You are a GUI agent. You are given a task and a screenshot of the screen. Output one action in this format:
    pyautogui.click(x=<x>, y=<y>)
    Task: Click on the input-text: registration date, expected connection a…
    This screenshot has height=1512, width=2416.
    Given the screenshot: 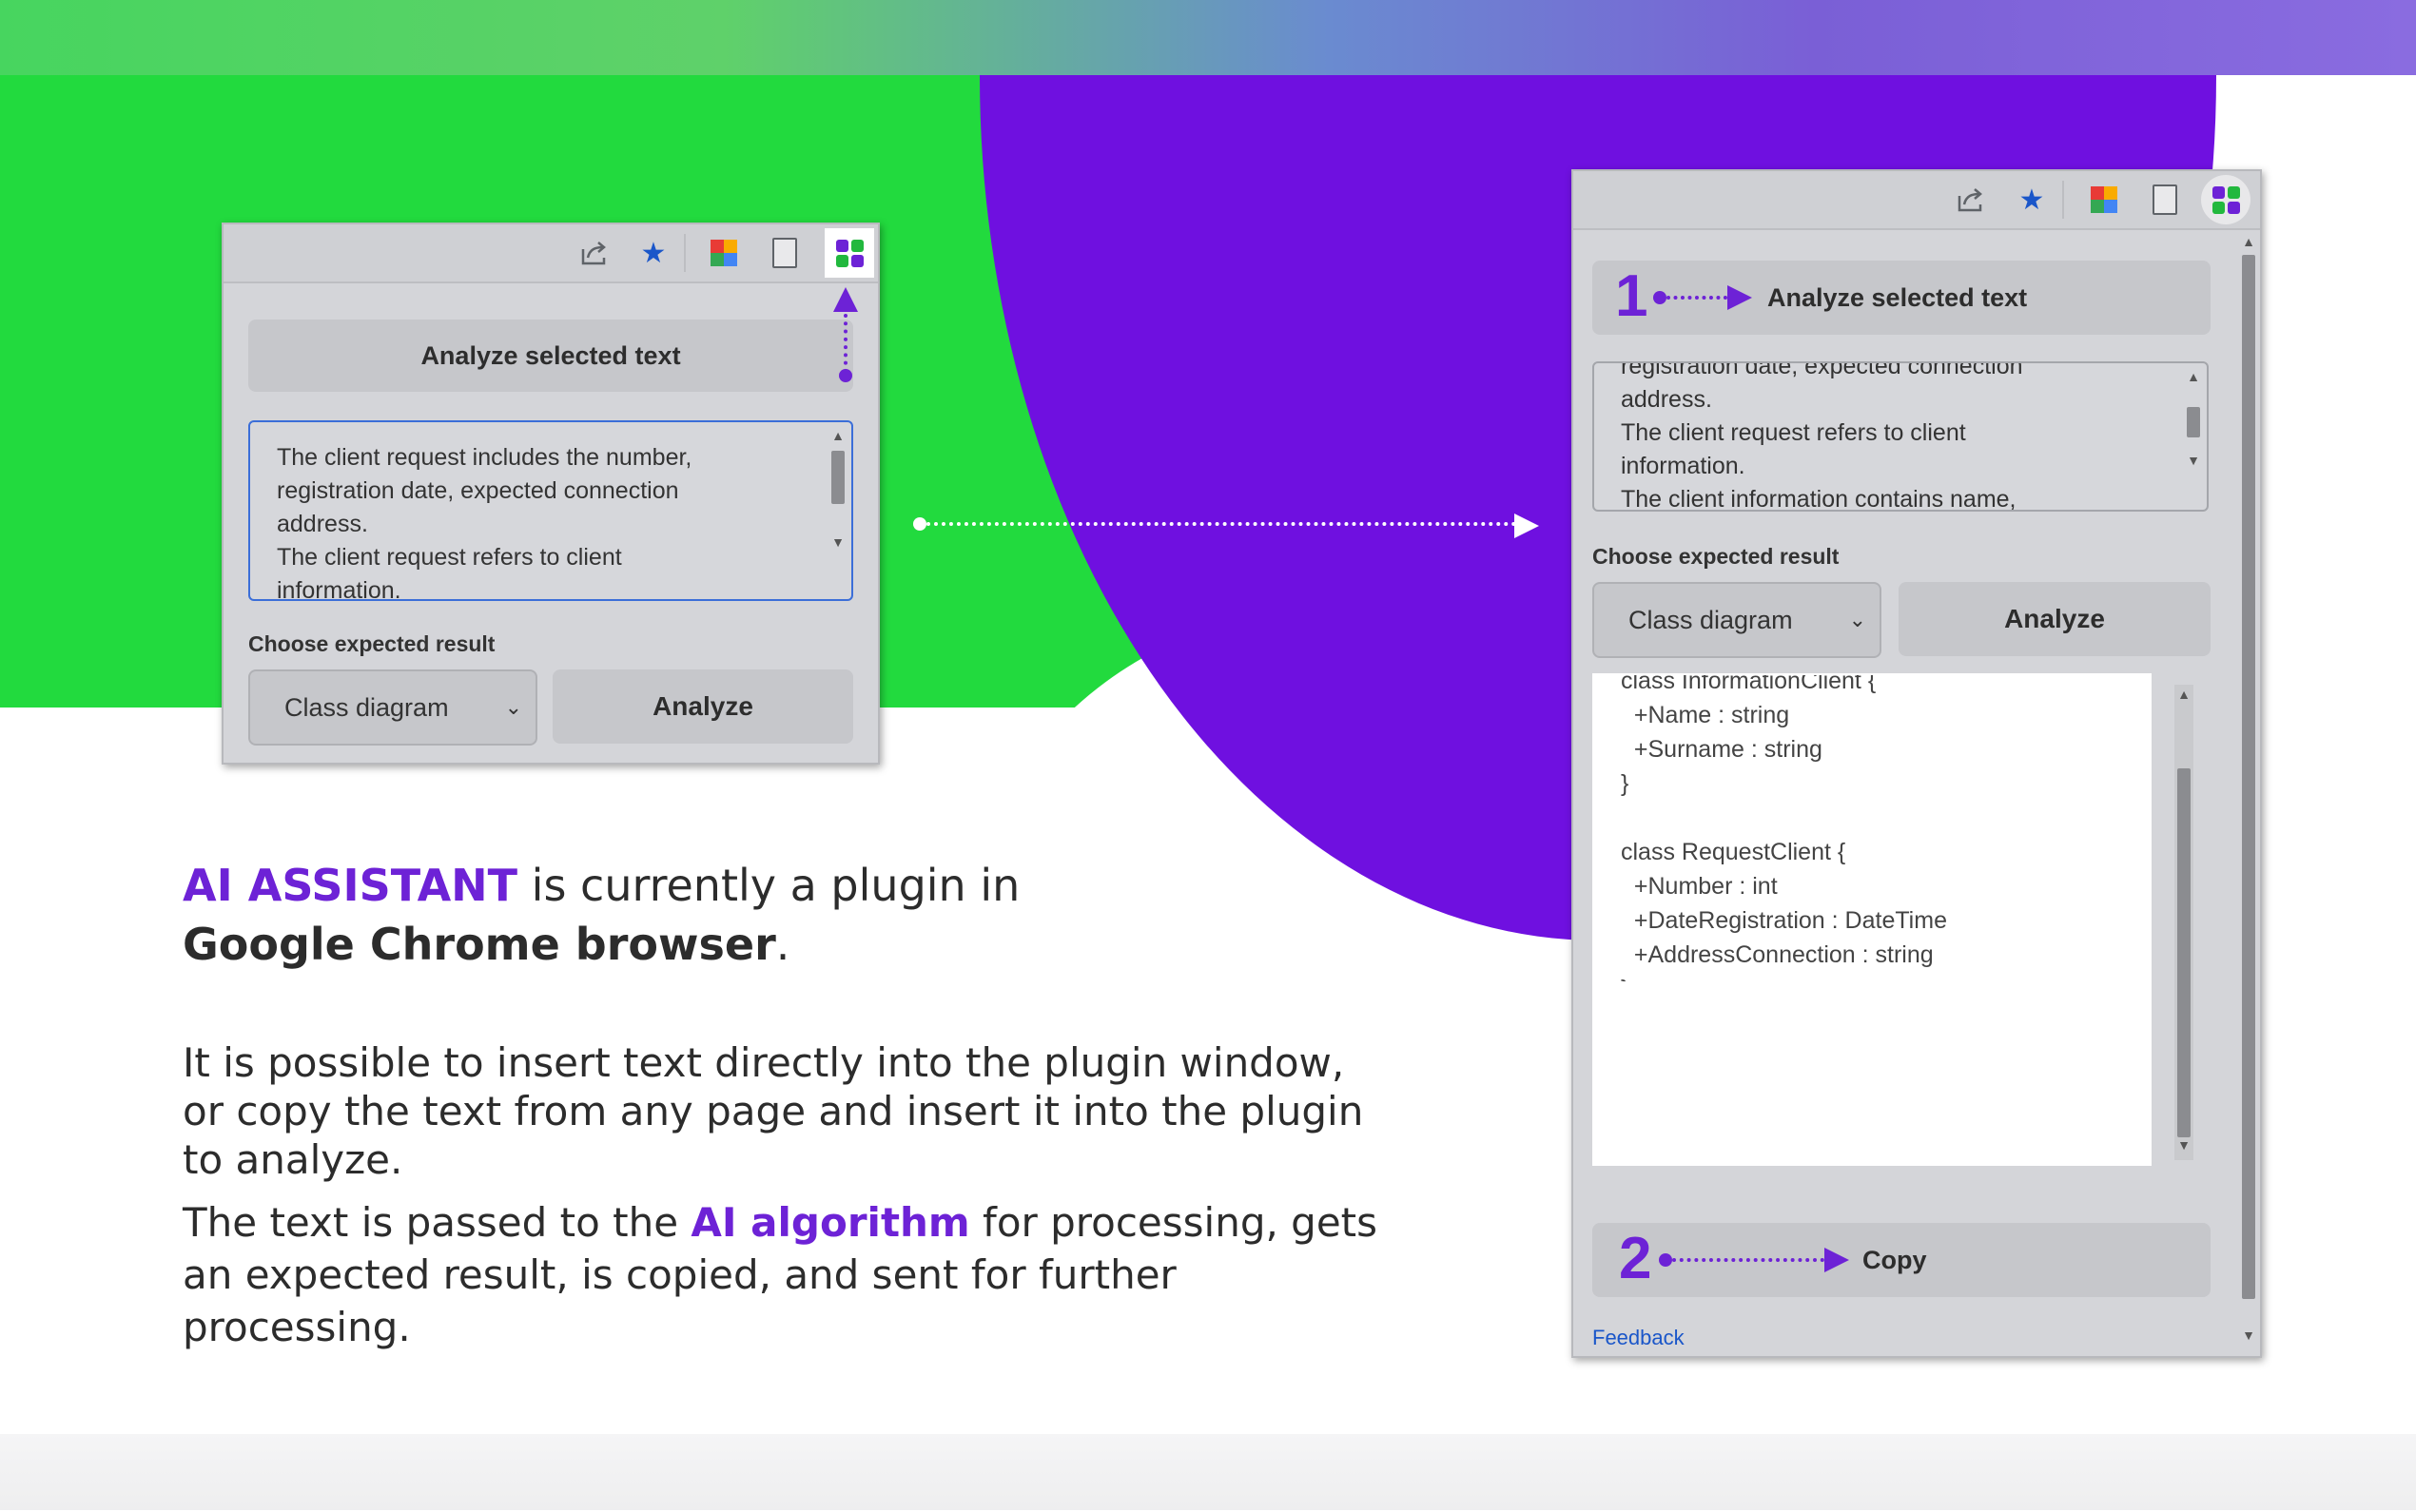 What is the action you would take?
    pyautogui.click(x=1822, y=436)
    